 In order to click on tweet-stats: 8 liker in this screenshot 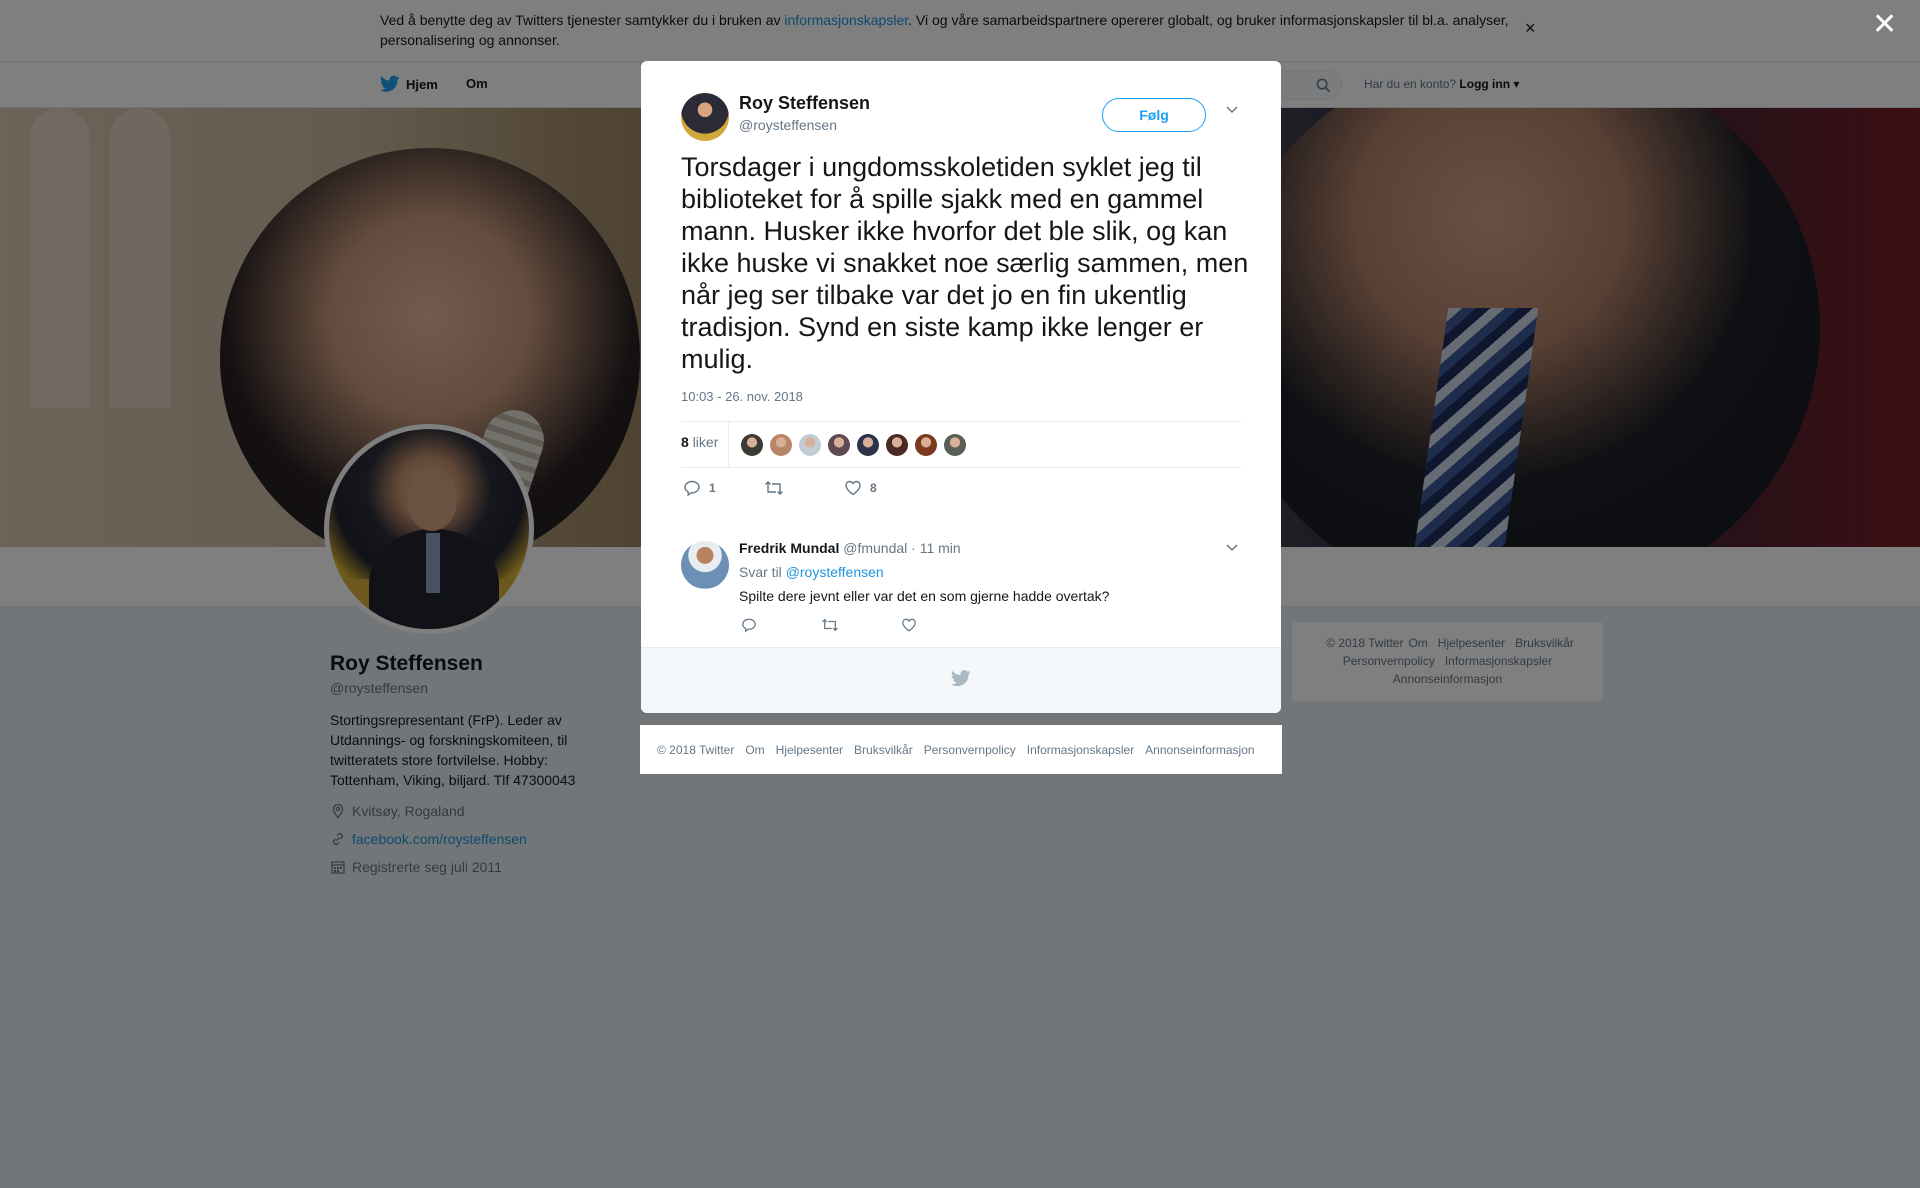, I will do `click(961, 444)`.